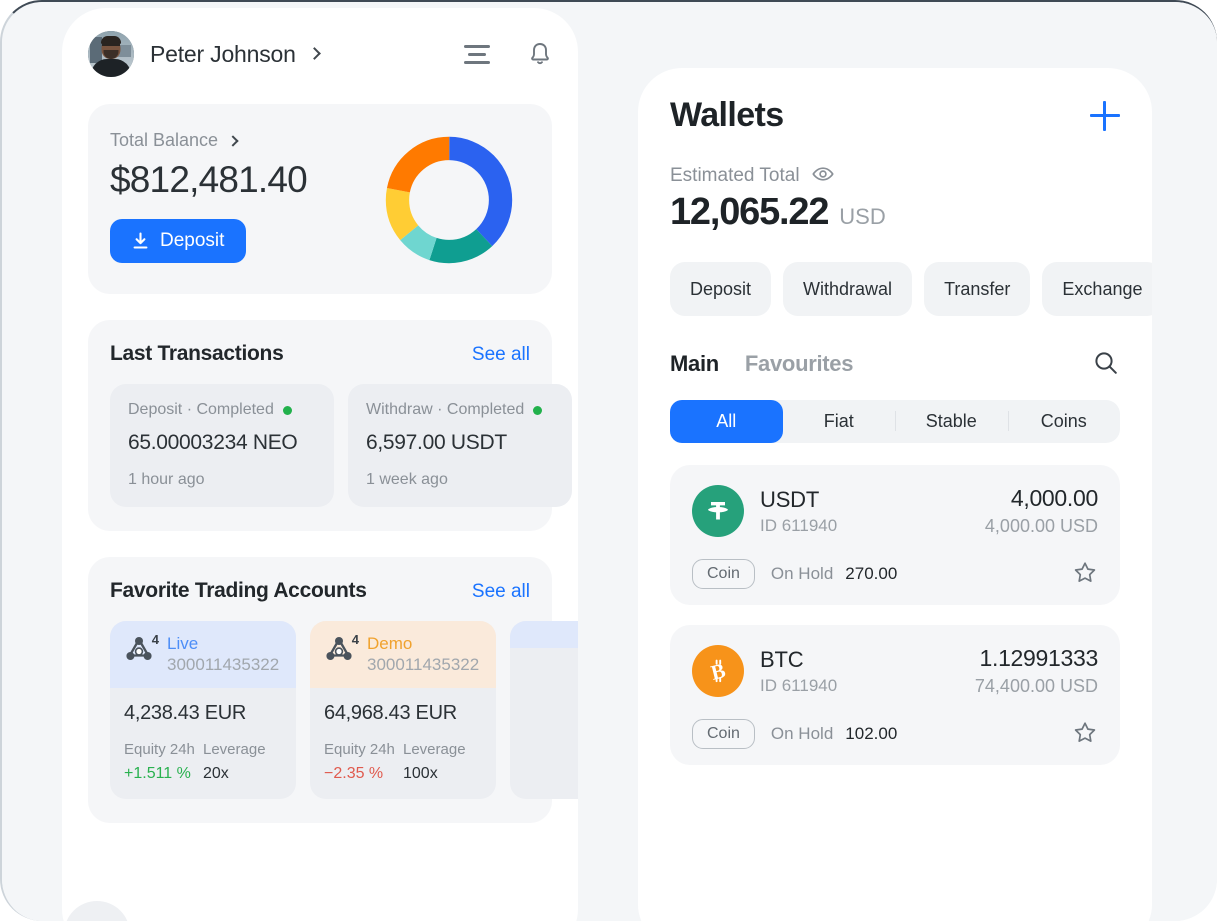 This screenshot has width=1217, height=921. I want to click on download-icon, so click(140, 241).